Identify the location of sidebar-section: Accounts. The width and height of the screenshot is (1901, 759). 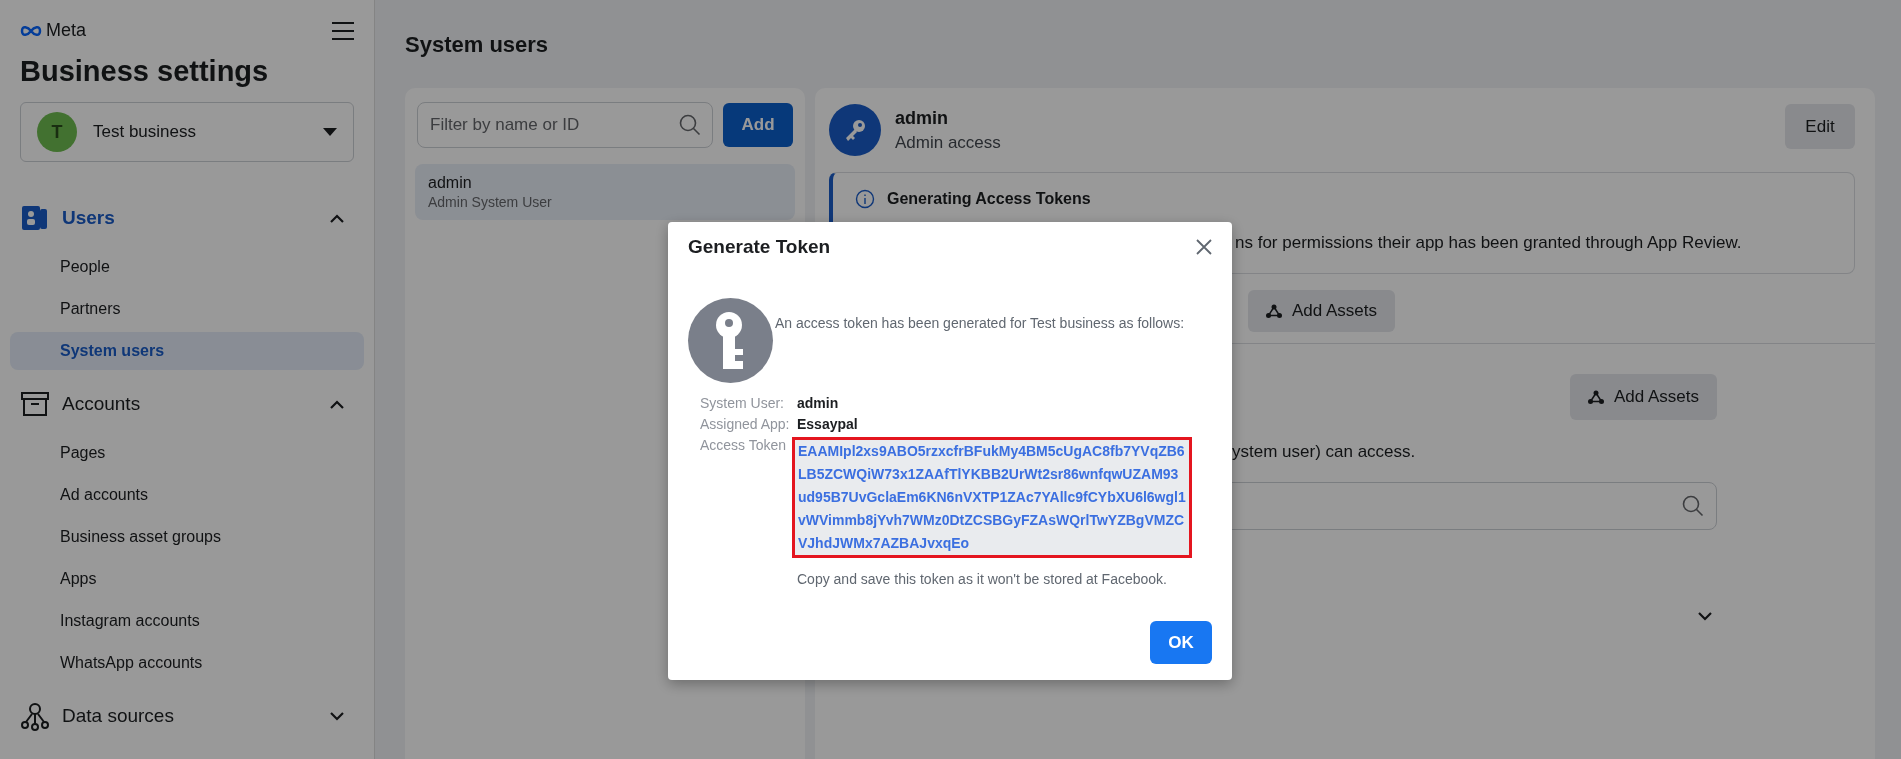
(190, 404).